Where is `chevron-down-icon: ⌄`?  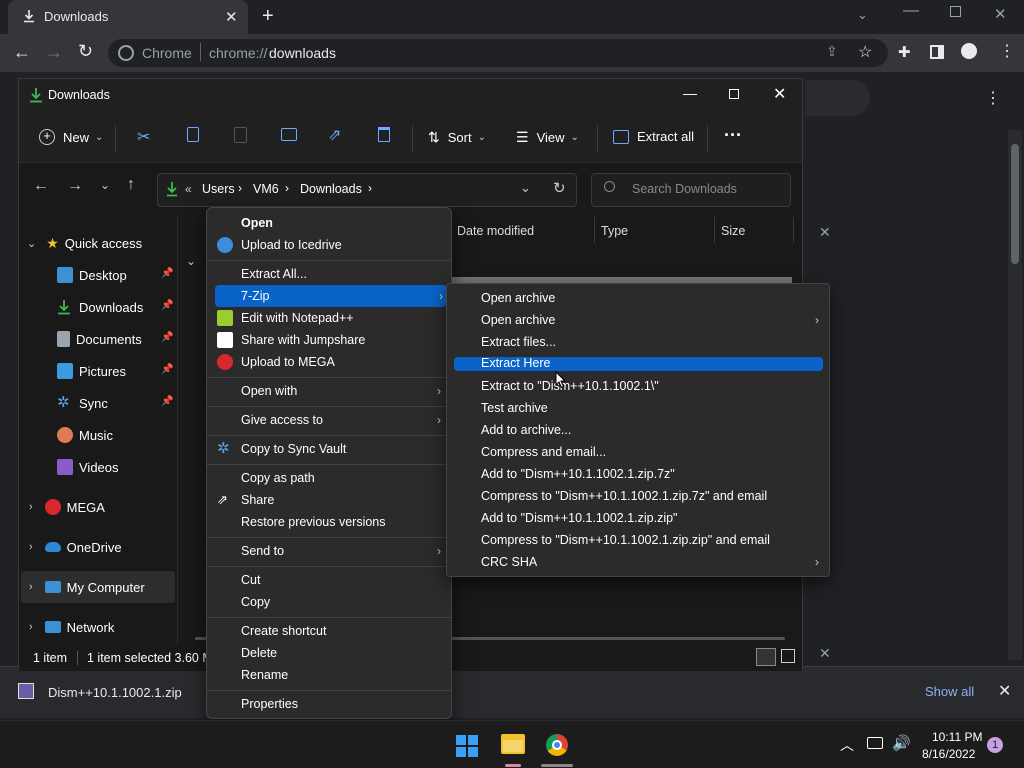 chevron-down-icon: ⌄ is located at coordinates (31, 243).